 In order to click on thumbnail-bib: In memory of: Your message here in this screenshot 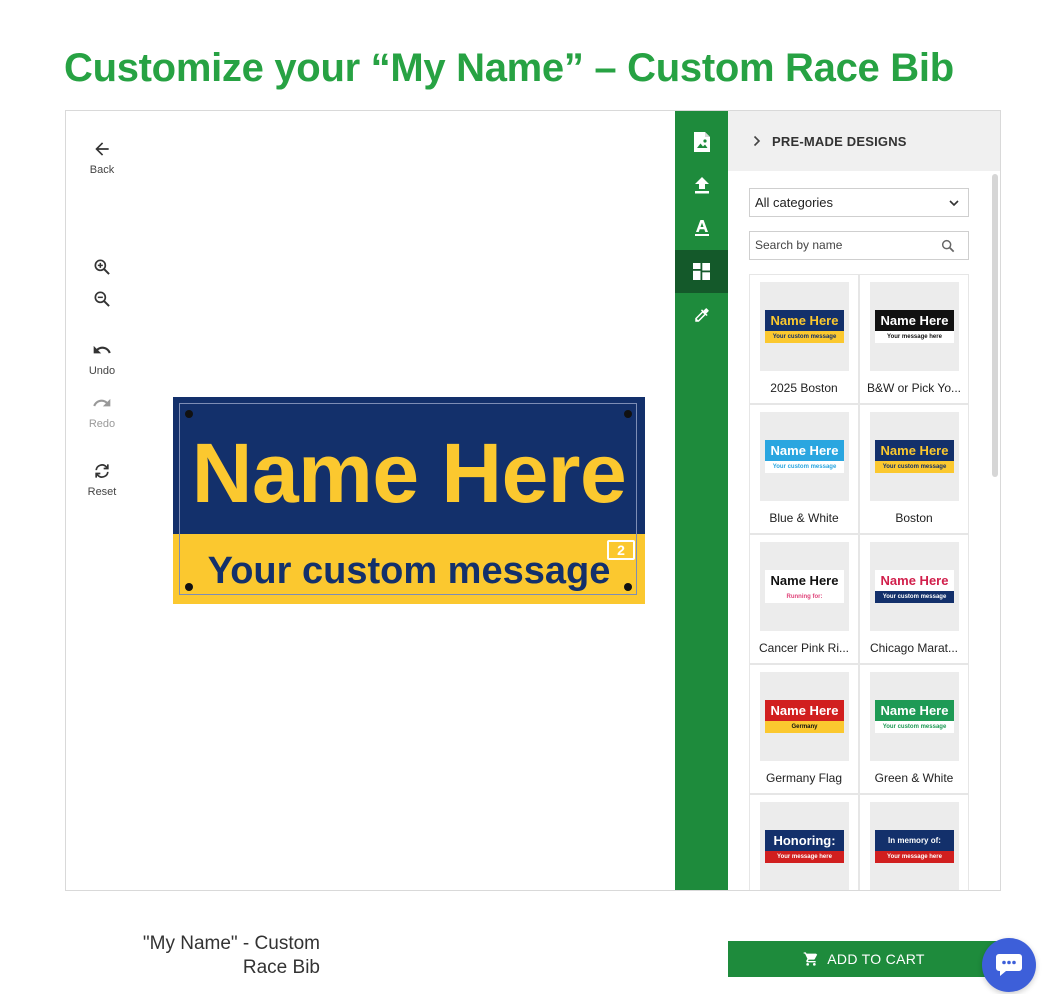, I will do `click(914, 846)`.